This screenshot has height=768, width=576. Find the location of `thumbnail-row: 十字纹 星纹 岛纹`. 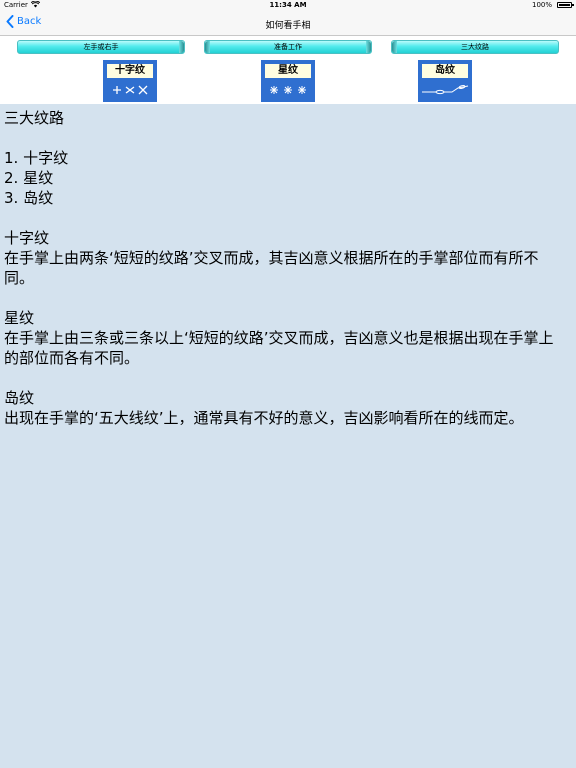

thumbnail-row: 十字纹 星纹 岛纹 is located at coordinates (288, 81).